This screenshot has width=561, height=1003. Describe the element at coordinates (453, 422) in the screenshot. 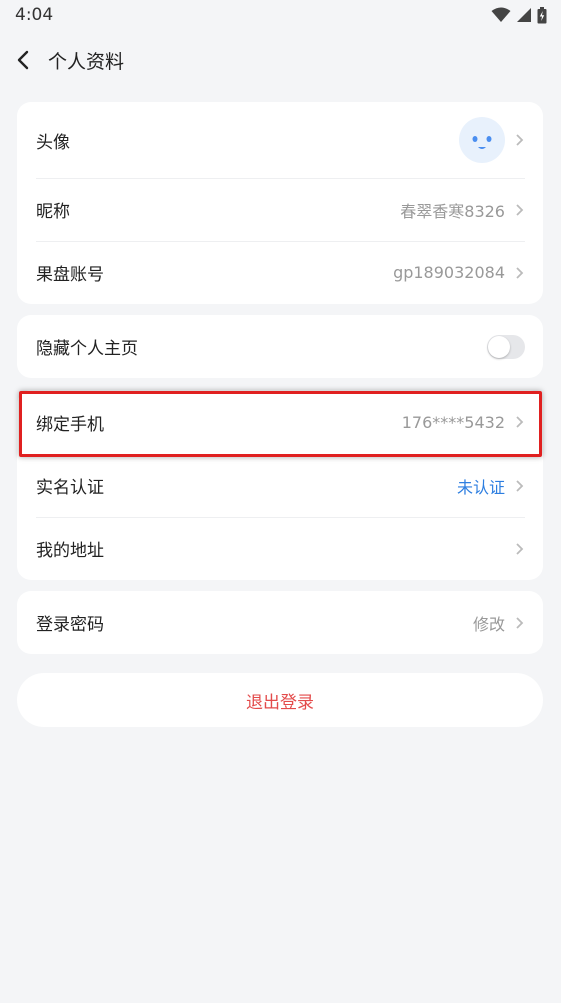

I see `bind-phone-value: 176****5432` at that location.